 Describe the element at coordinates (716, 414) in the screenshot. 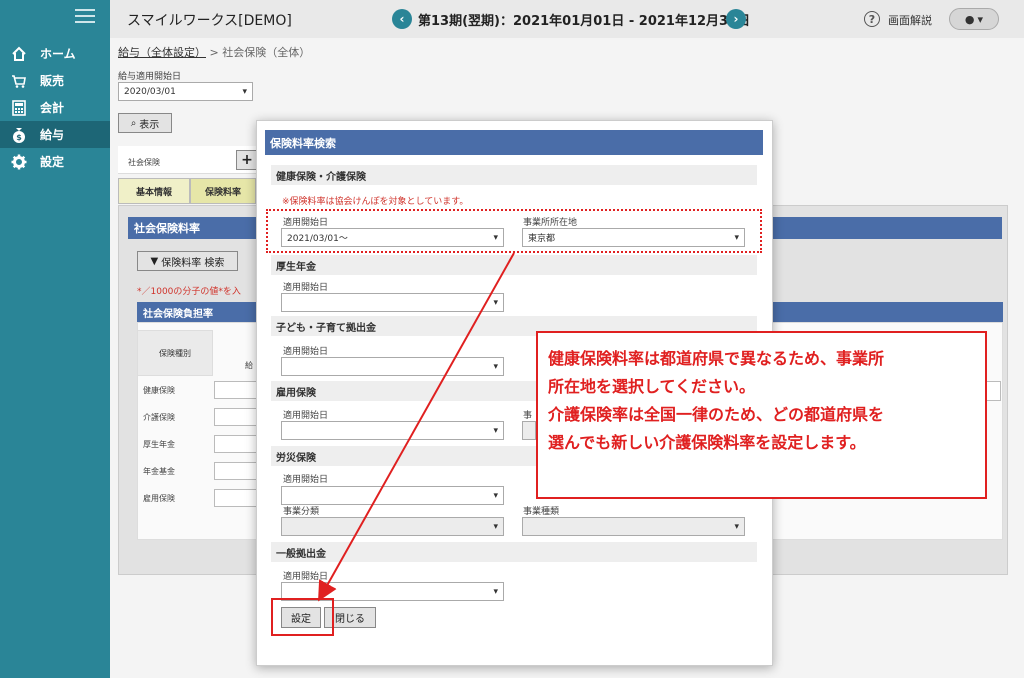

I see `callout-line: 介護保険率は全国一律のため、どの都道府県を` at that location.